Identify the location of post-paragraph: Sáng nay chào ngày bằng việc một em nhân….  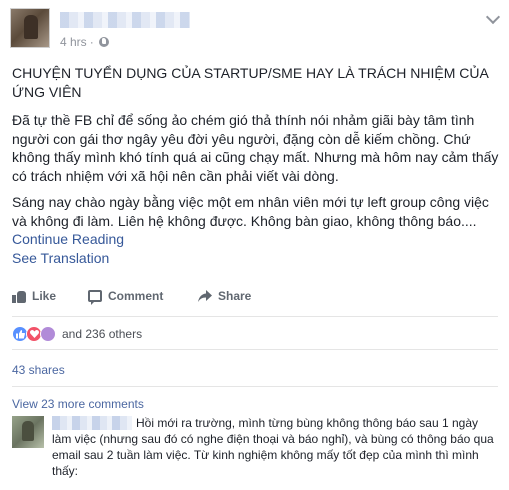
(250, 211).